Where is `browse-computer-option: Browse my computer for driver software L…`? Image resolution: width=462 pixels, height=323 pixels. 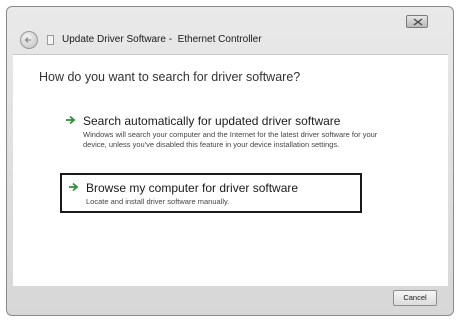 browse-computer-option: Browse my computer for driver software L… is located at coordinates (213, 195).